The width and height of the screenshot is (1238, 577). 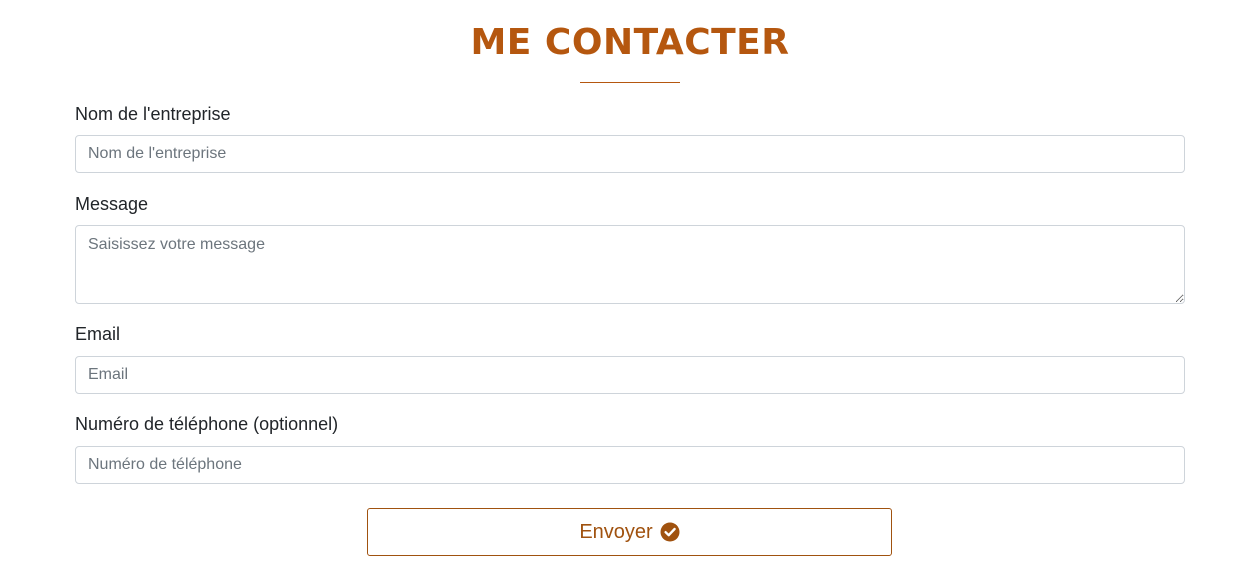 What do you see at coordinates (630, 42) in the screenshot?
I see `page-title: ME CONTACTER` at bounding box center [630, 42].